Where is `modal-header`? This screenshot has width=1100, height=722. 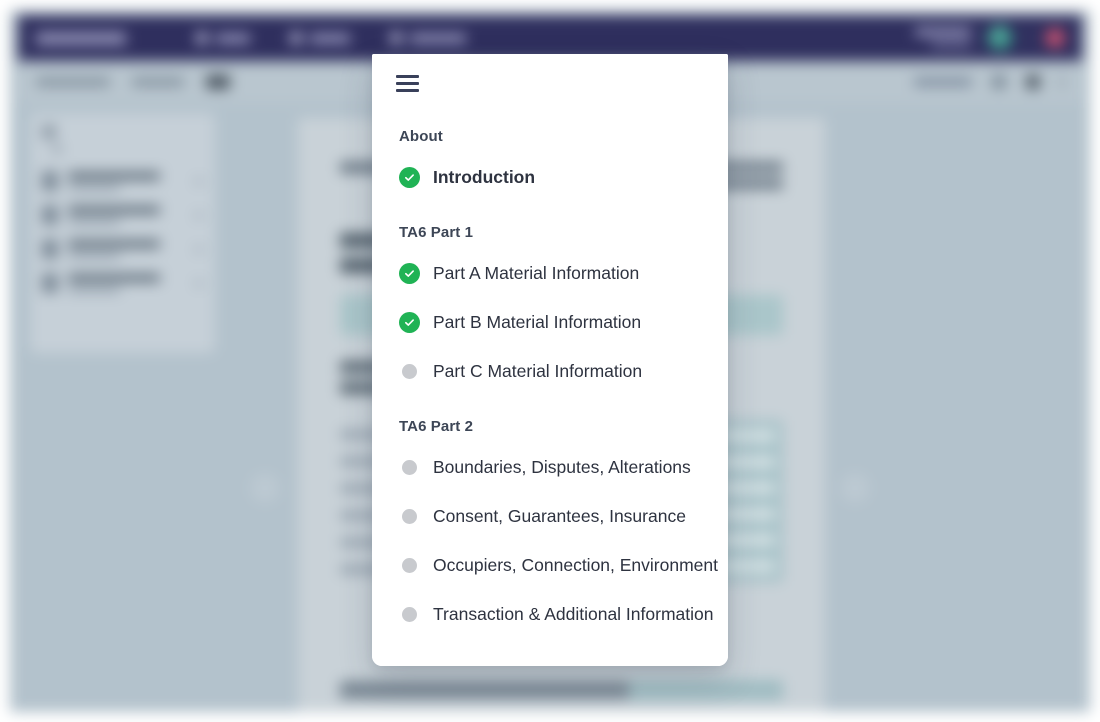
modal-header is located at coordinates (550, 83).